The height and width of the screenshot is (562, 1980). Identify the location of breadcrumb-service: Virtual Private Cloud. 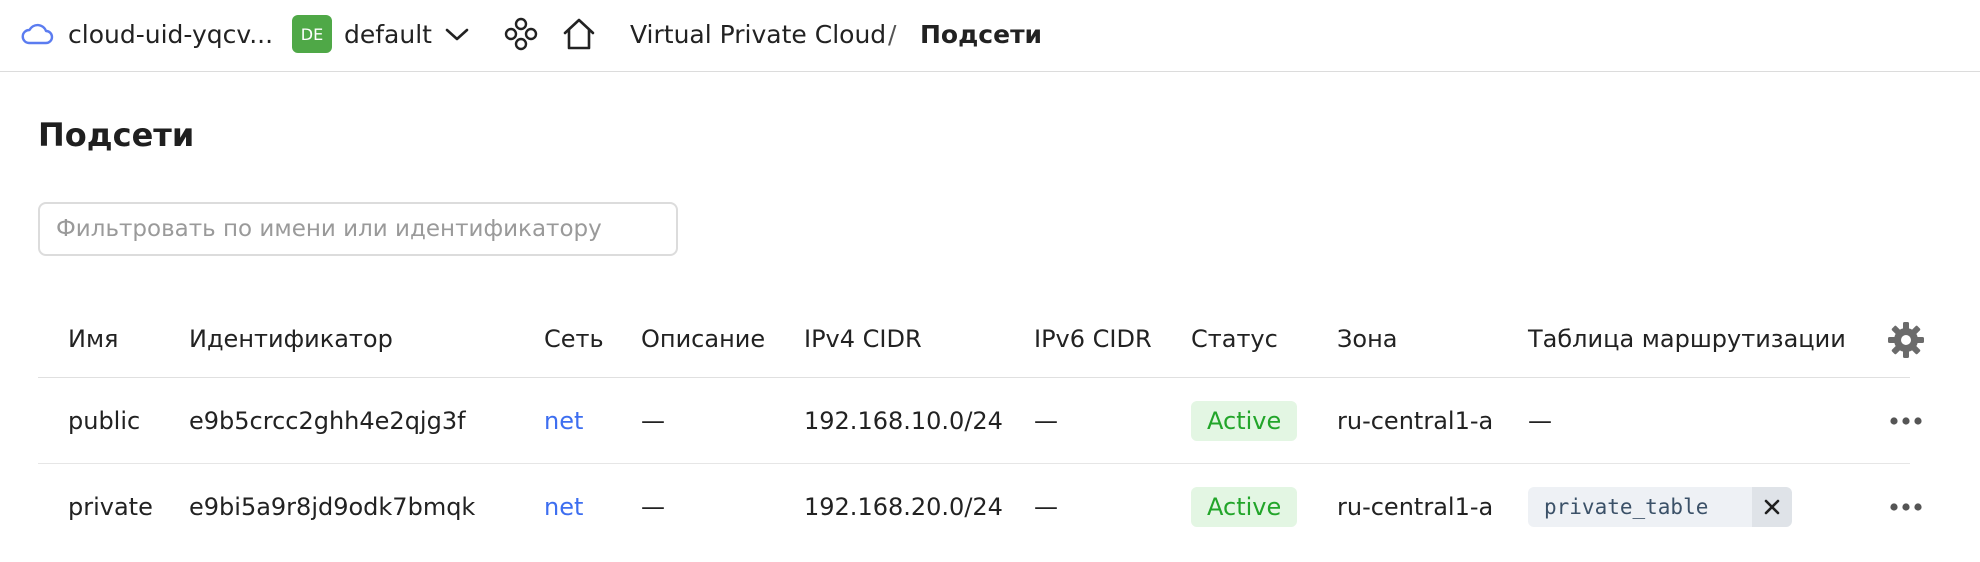
(758, 34).